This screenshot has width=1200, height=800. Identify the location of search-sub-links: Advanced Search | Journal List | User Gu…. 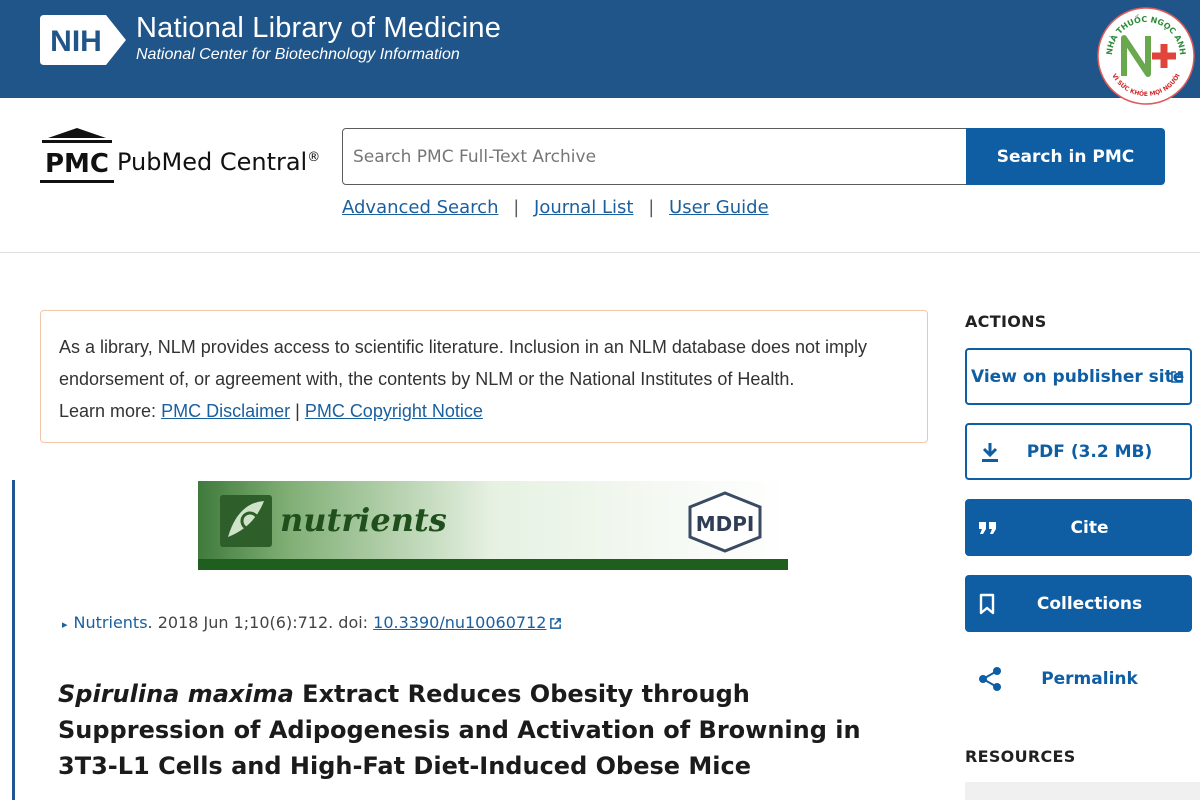
(555, 207).